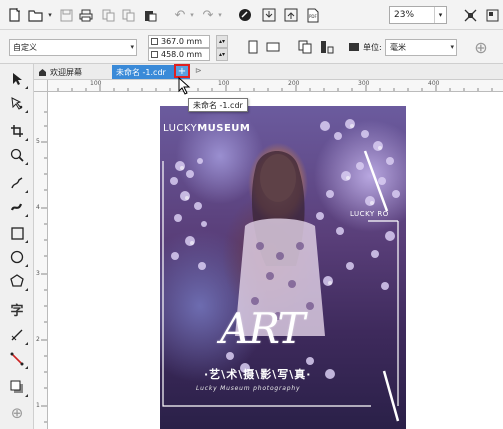 This screenshot has height=429, width=503. I want to click on zoom-tool-icon, so click(17, 155).